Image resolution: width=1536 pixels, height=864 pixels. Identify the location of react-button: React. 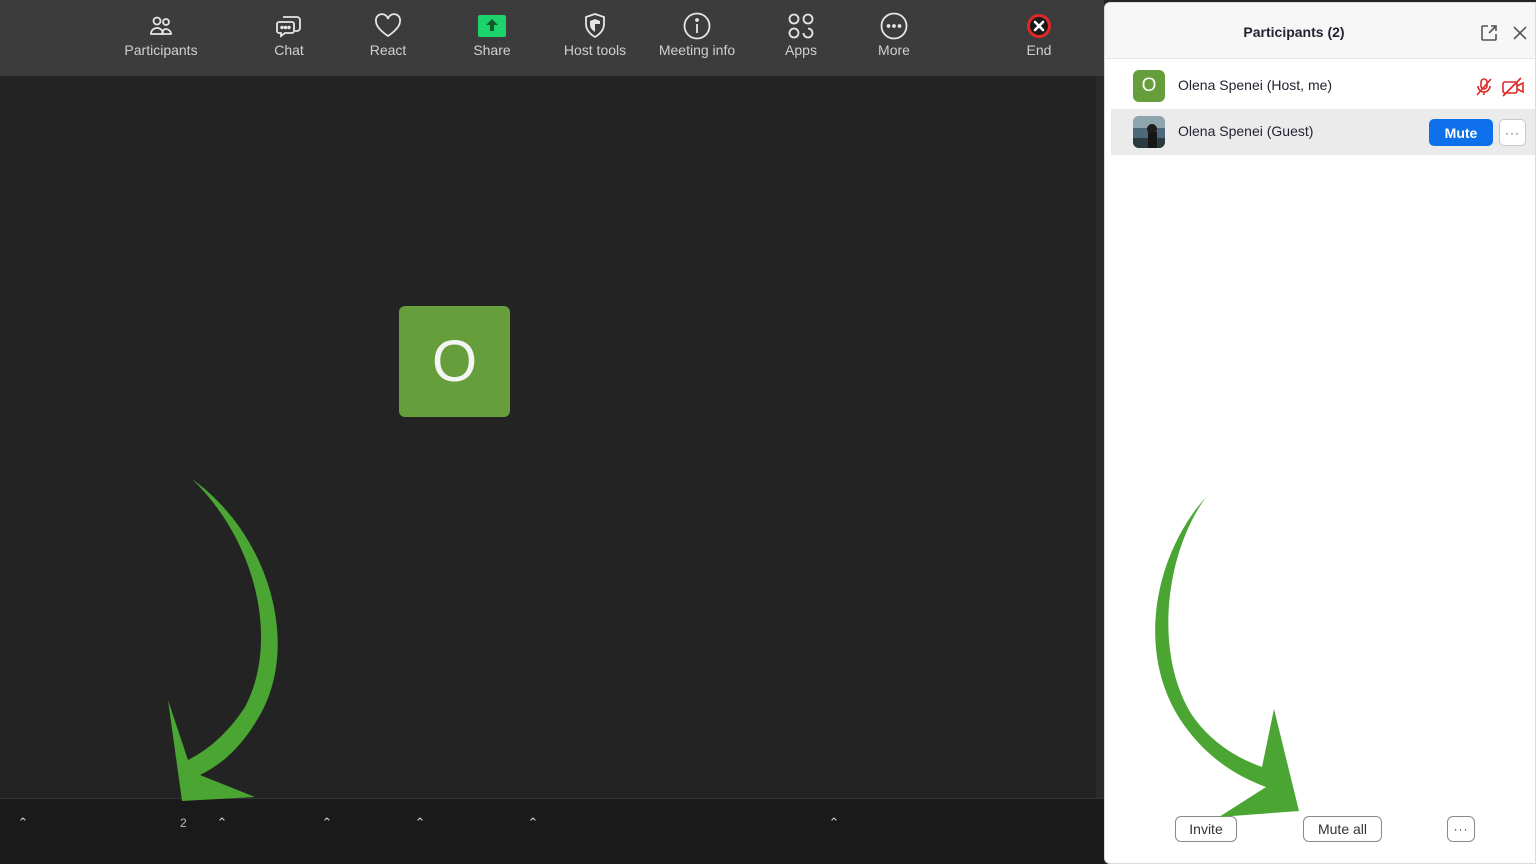
(388, 33).